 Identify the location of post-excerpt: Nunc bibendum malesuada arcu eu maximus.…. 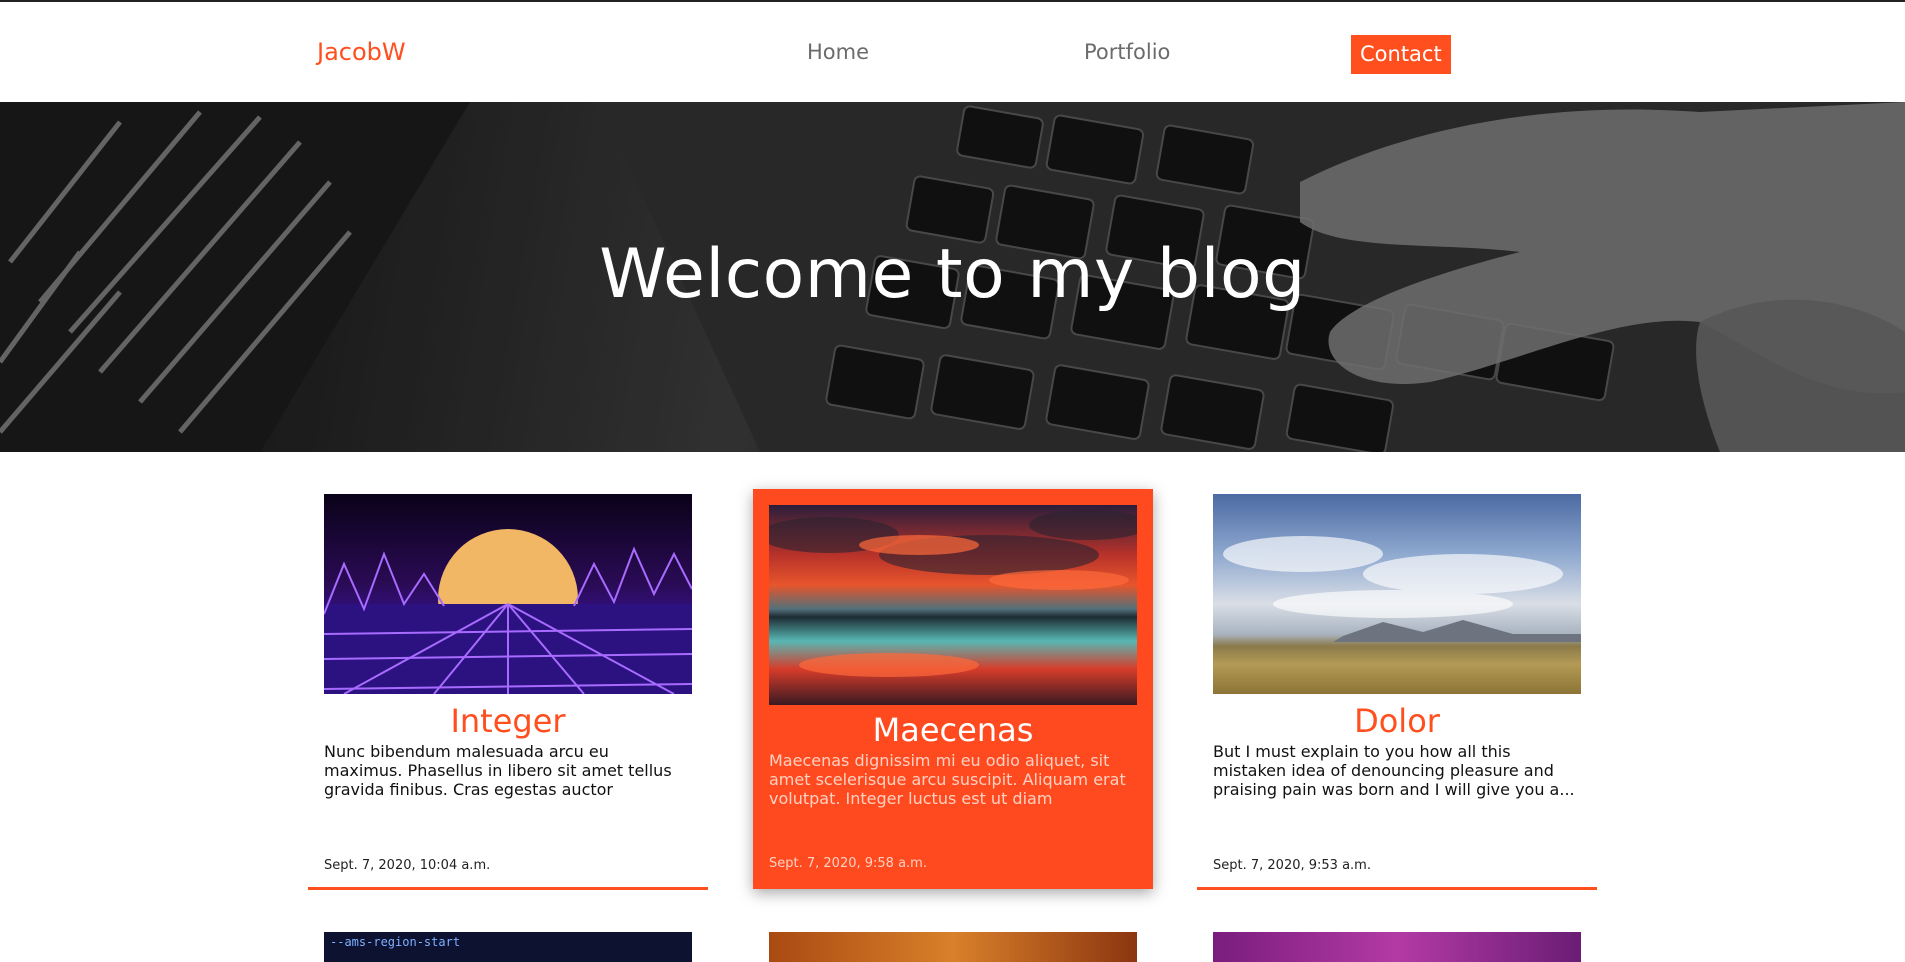
(498, 771).